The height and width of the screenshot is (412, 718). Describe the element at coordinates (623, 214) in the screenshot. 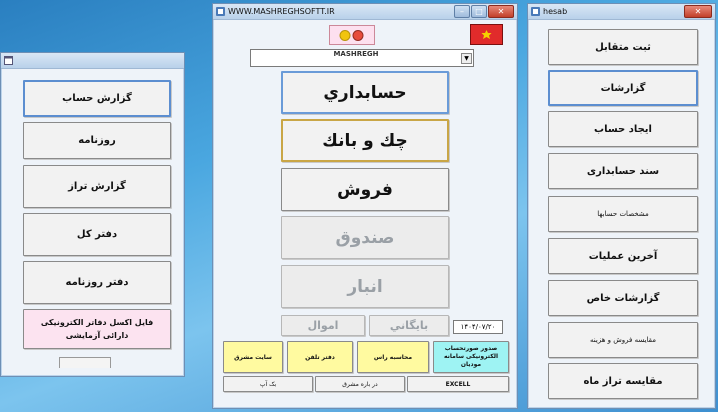

I see `account-details-button: مشخصات حسابها` at that location.